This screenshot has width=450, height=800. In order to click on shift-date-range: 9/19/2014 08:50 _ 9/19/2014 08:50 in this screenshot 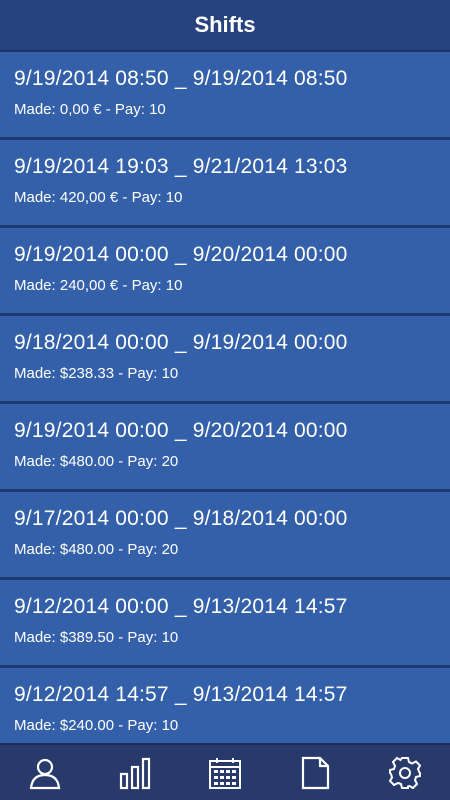, I will do `click(181, 78)`.